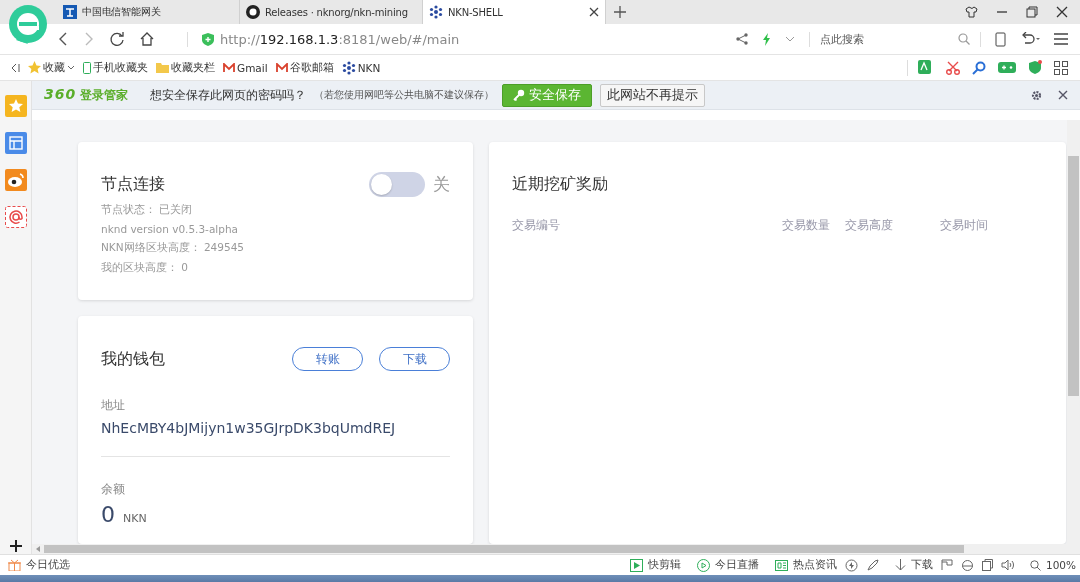 This screenshot has height=582, width=1080. I want to click on bookmark: 收藏夹栏, so click(185, 67).